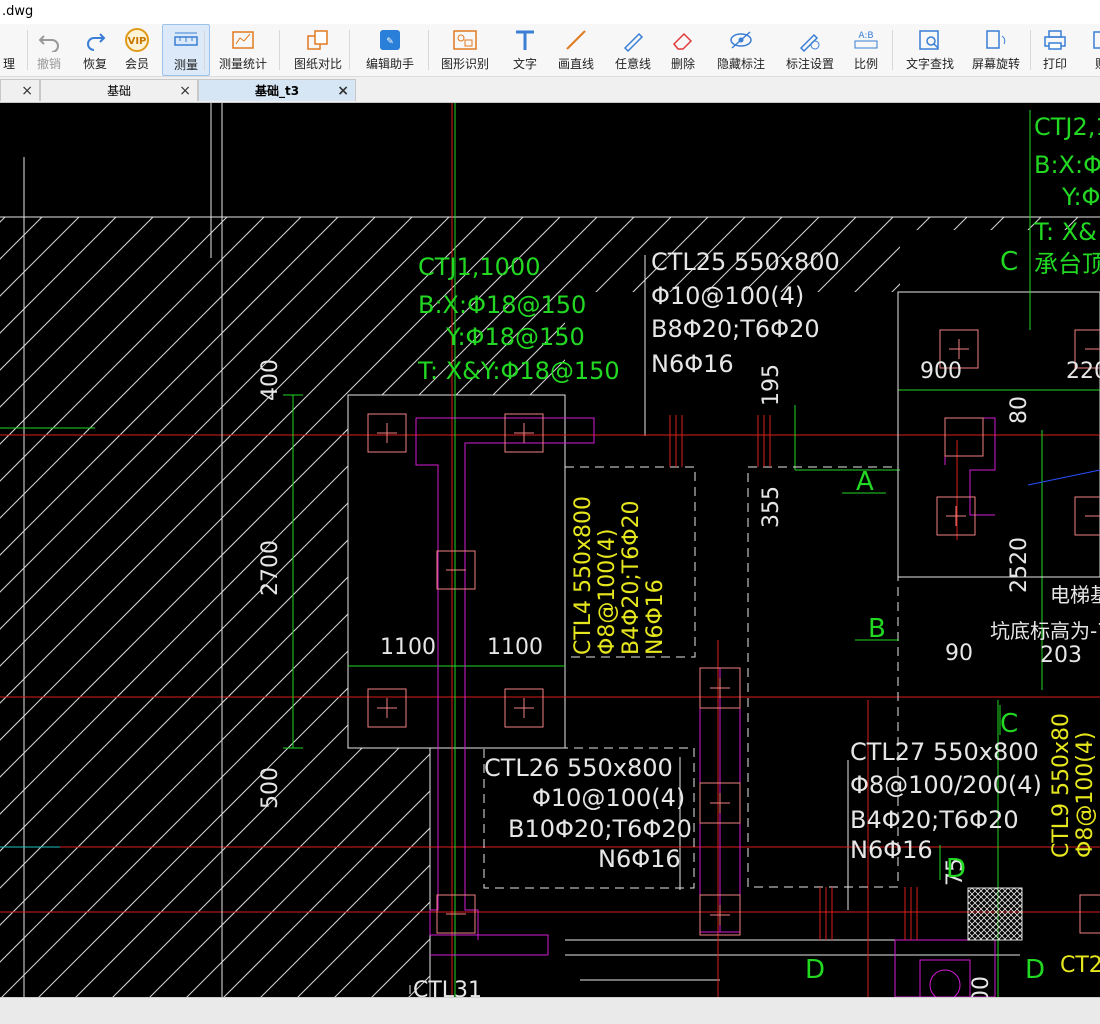  I want to click on elevator-line2: 坑底标高为-7.2, so click(1045, 631).